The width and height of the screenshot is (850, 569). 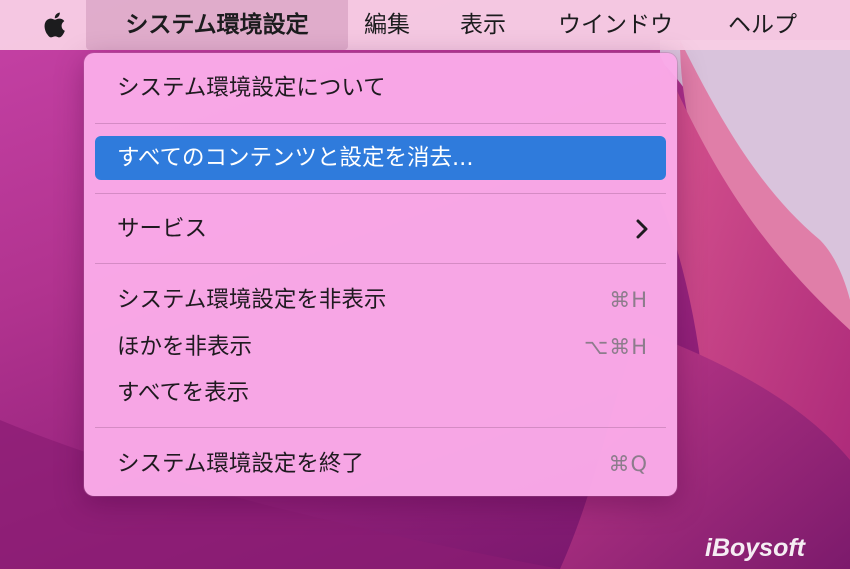 I want to click on menu-item-label: システム環境設定を終了, so click(x=240, y=464).